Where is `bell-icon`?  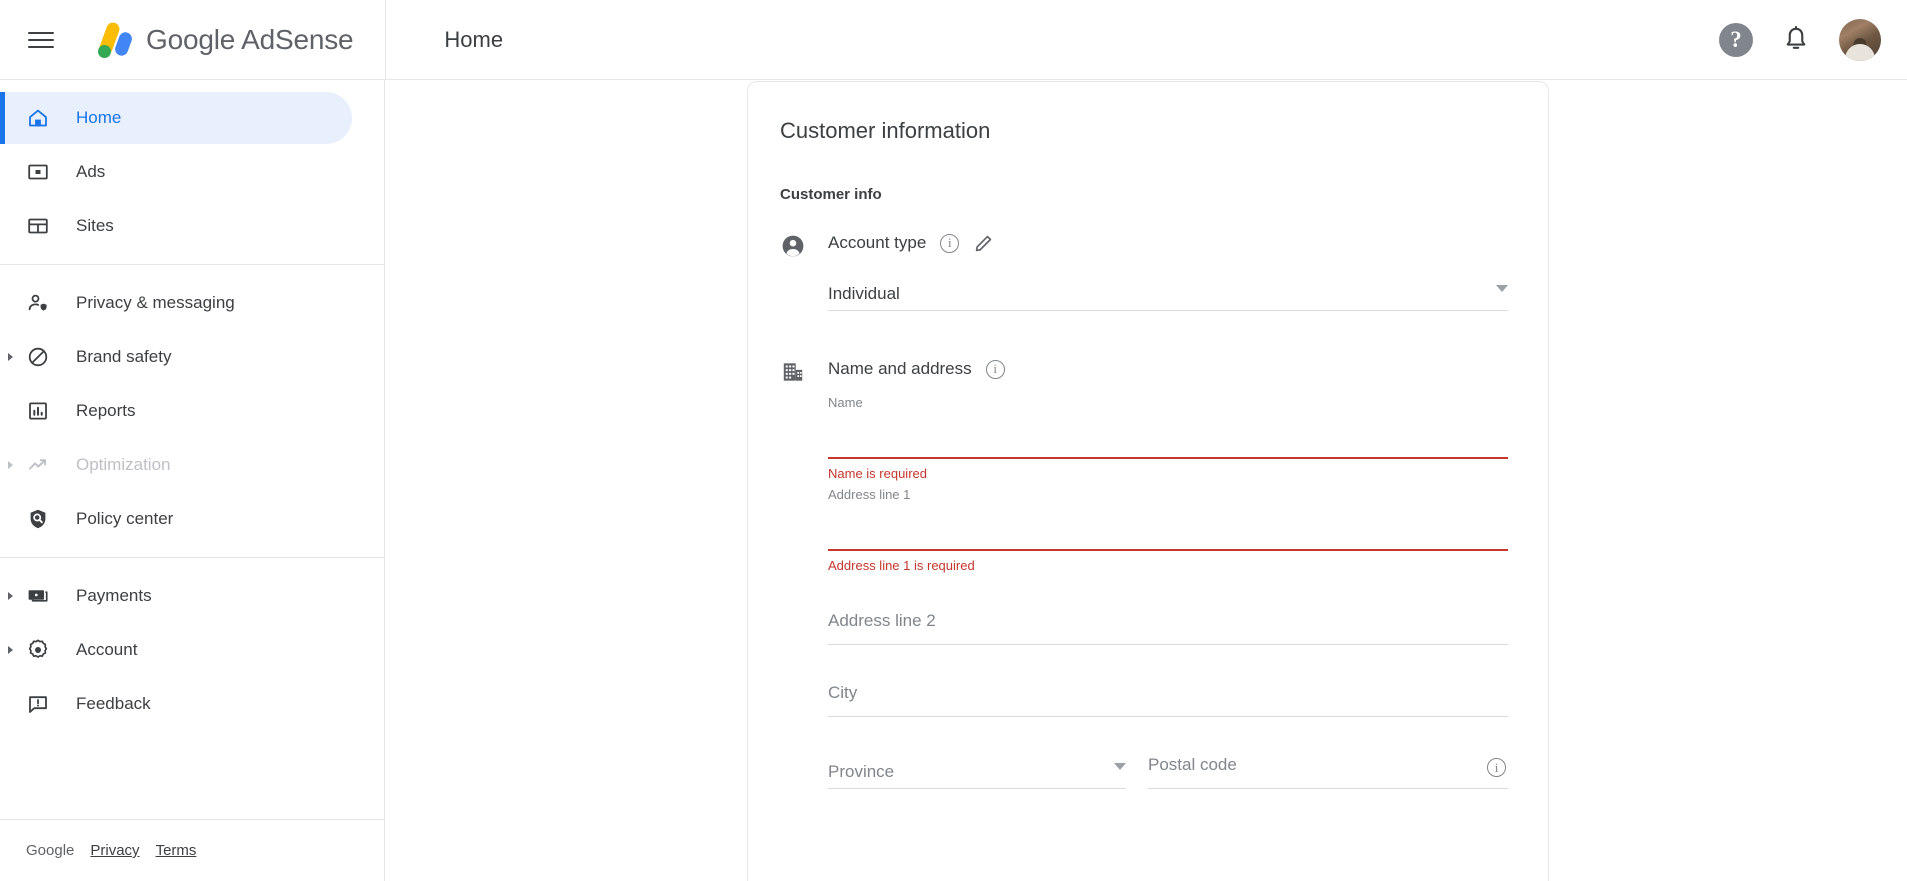 bell-icon is located at coordinates (1796, 40).